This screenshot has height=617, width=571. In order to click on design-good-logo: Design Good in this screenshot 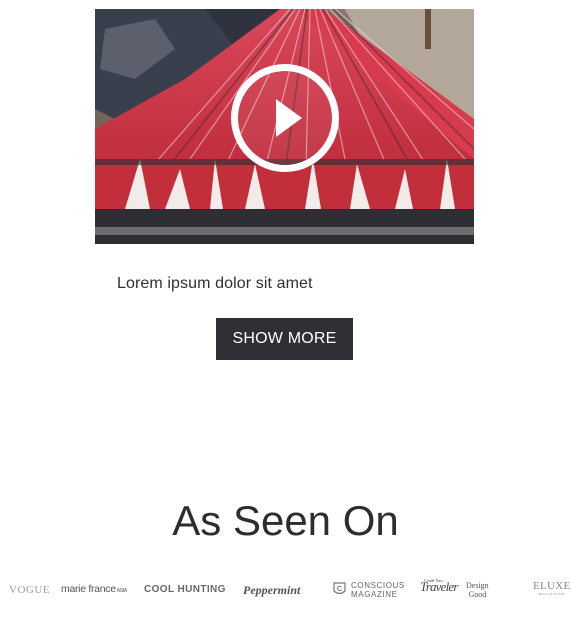, I will do `click(477, 590)`.